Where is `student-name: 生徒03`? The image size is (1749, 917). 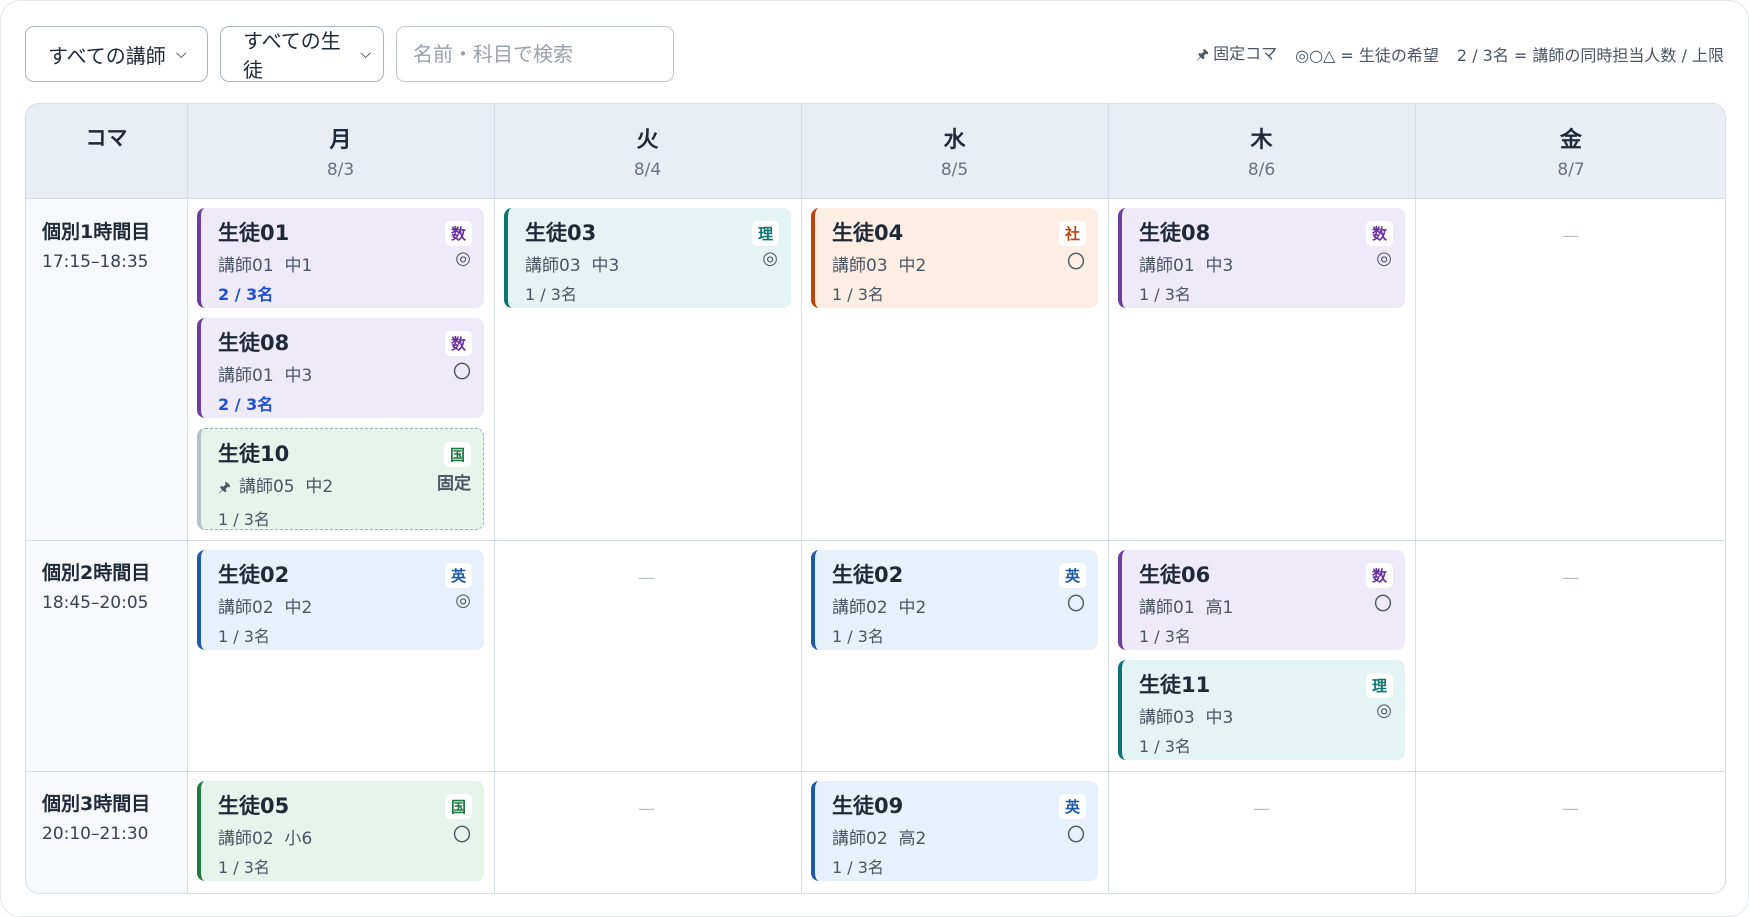 student-name: 生徒03 is located at coordinates (561, 233).